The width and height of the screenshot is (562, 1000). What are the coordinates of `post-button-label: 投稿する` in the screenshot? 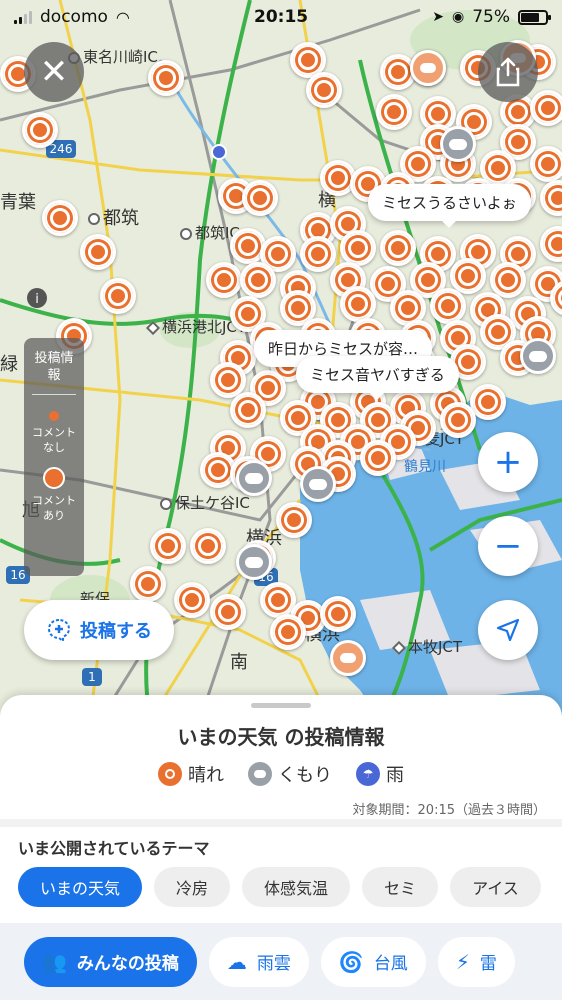 It's located at (116, 631).